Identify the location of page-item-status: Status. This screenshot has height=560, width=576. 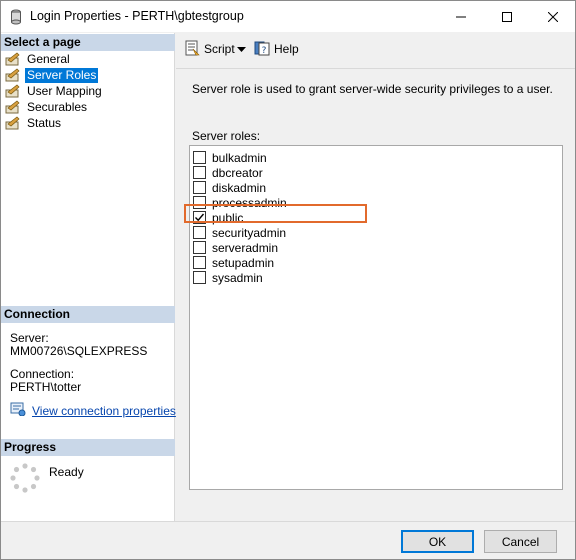
(34, 123).